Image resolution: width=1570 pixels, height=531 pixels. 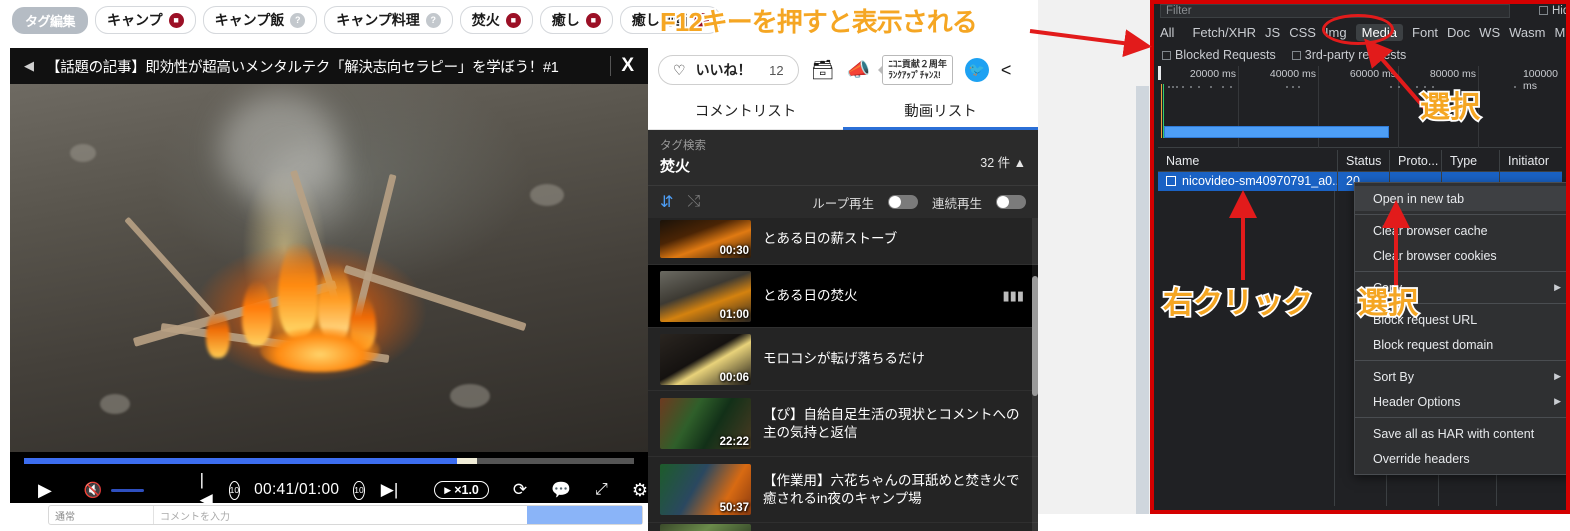 What do you see at coordinates (745, 110) in the screenshot?
I see `tab-comment-list: コメントリスト` at bounding box center [745, 110].